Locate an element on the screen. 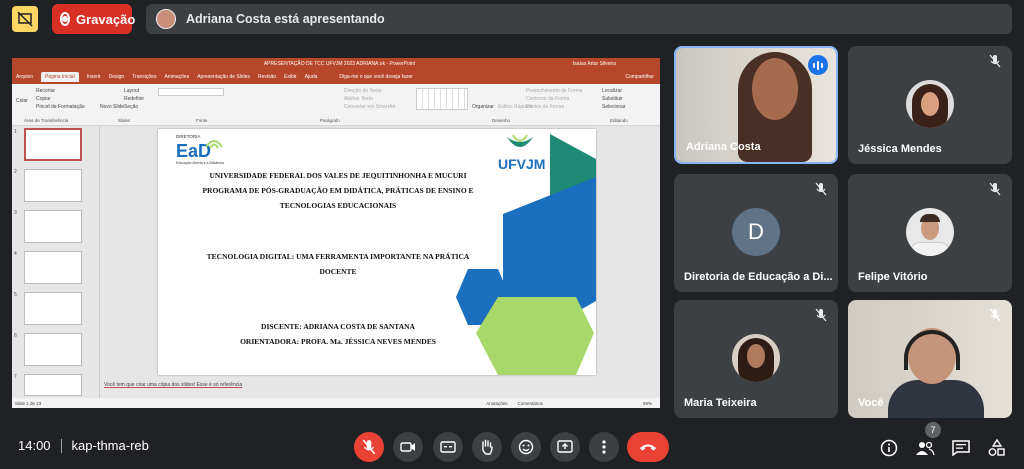 The height and width of the screenshot is (469, 1024). reset-button: Redefinir is located at coordinates (134, 99).